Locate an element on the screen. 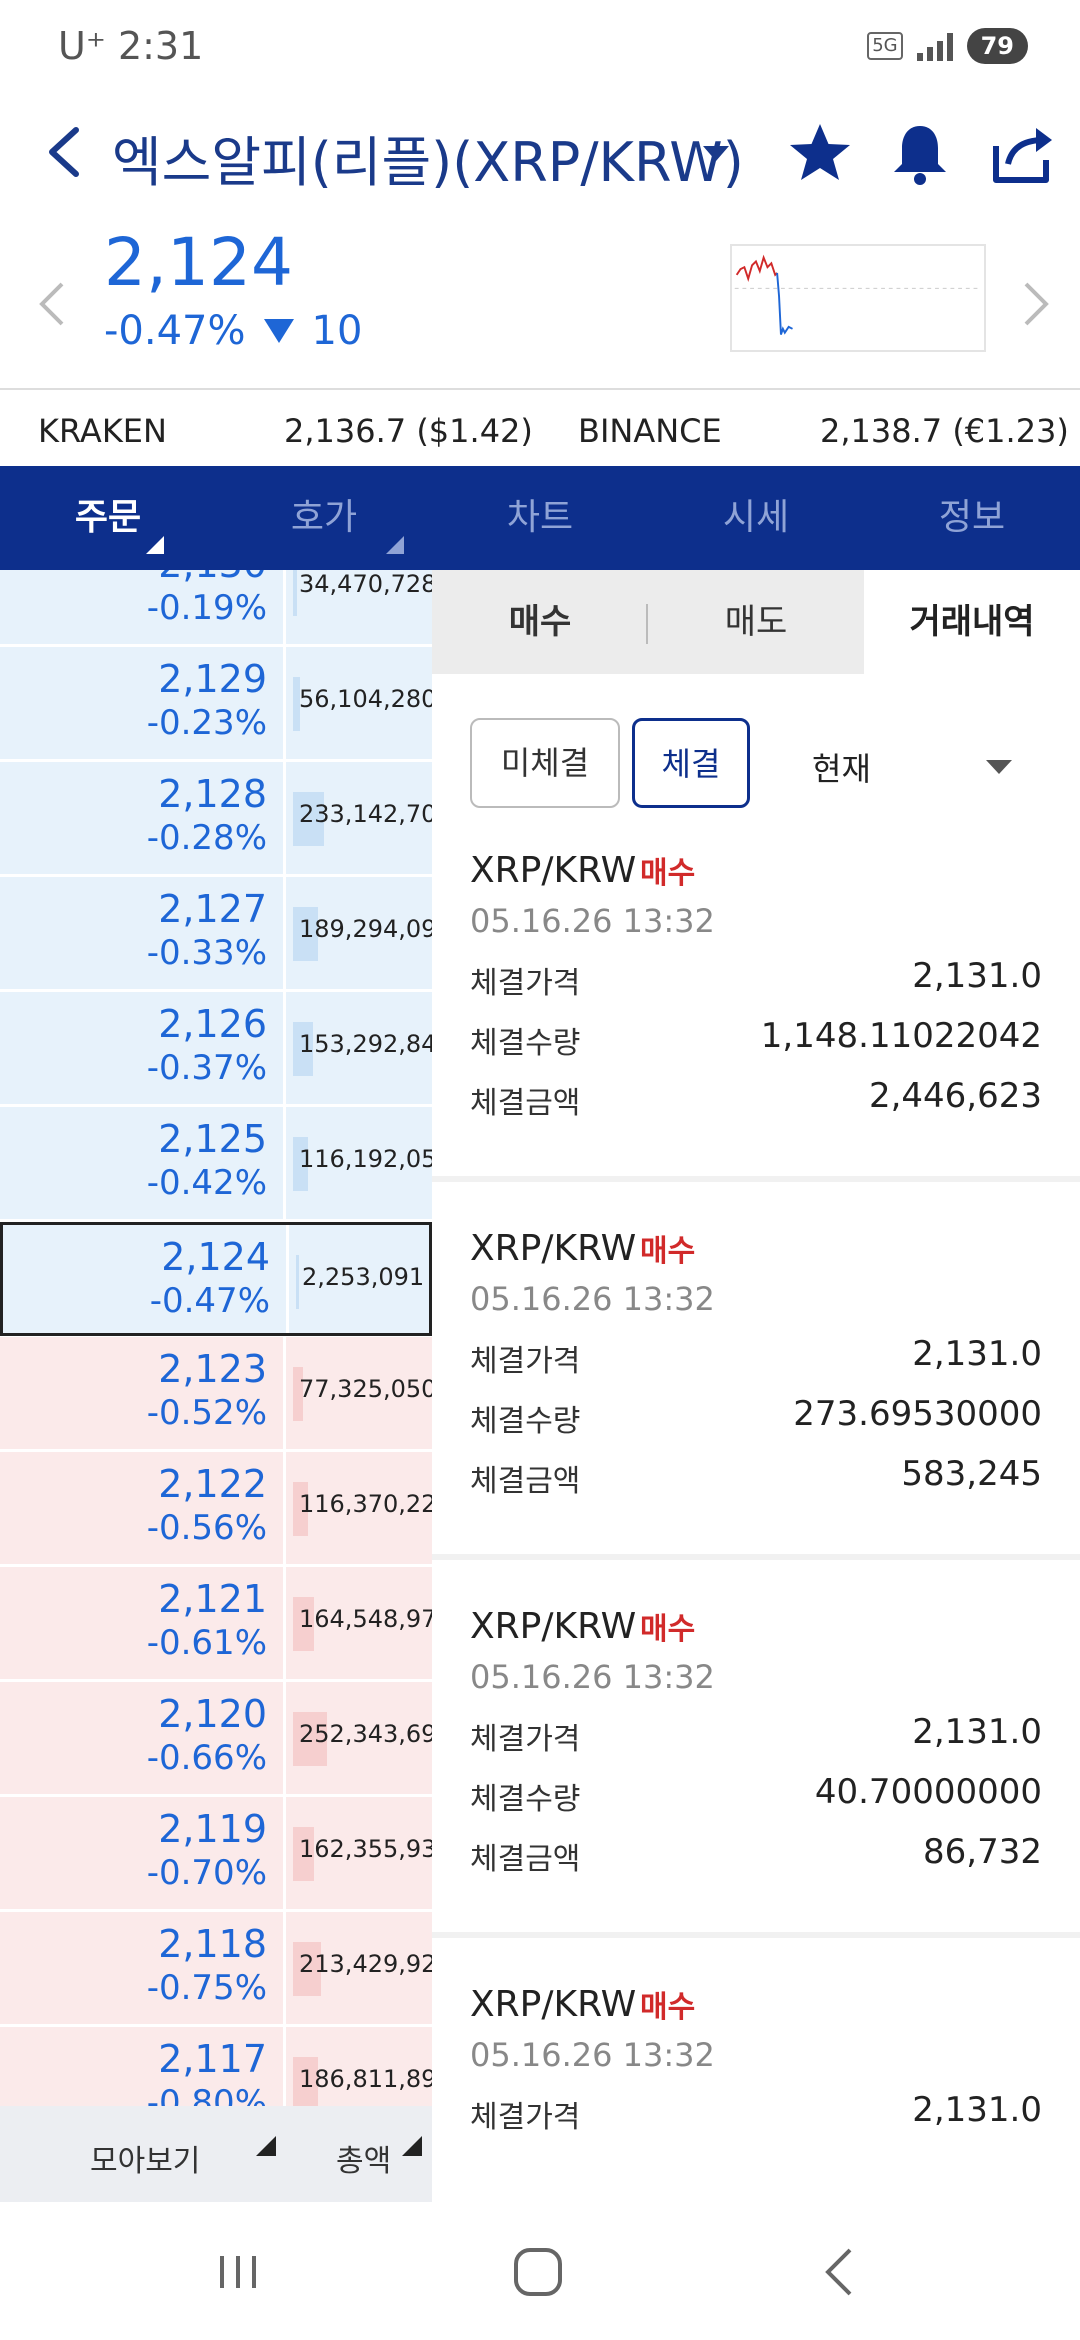 The height and width of the screenshot is (2340, 1080). coin-title: 엑스알피(리플)(XRP/KRW) is located at coordinates (428, 157).